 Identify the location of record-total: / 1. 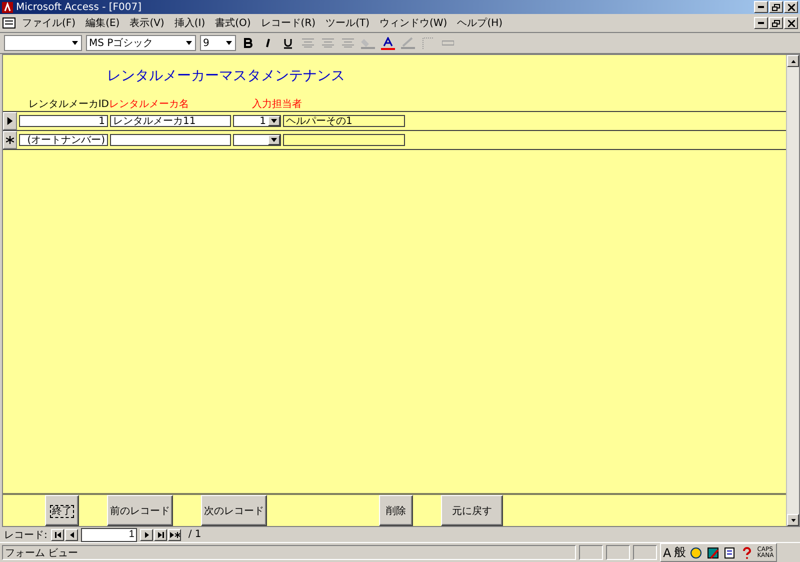
(195, 534).